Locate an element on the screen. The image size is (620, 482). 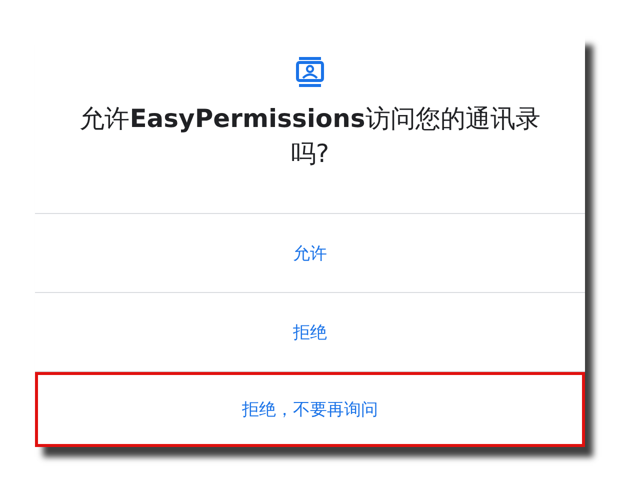
contact-card-icon is located at coordinates (310, 72).